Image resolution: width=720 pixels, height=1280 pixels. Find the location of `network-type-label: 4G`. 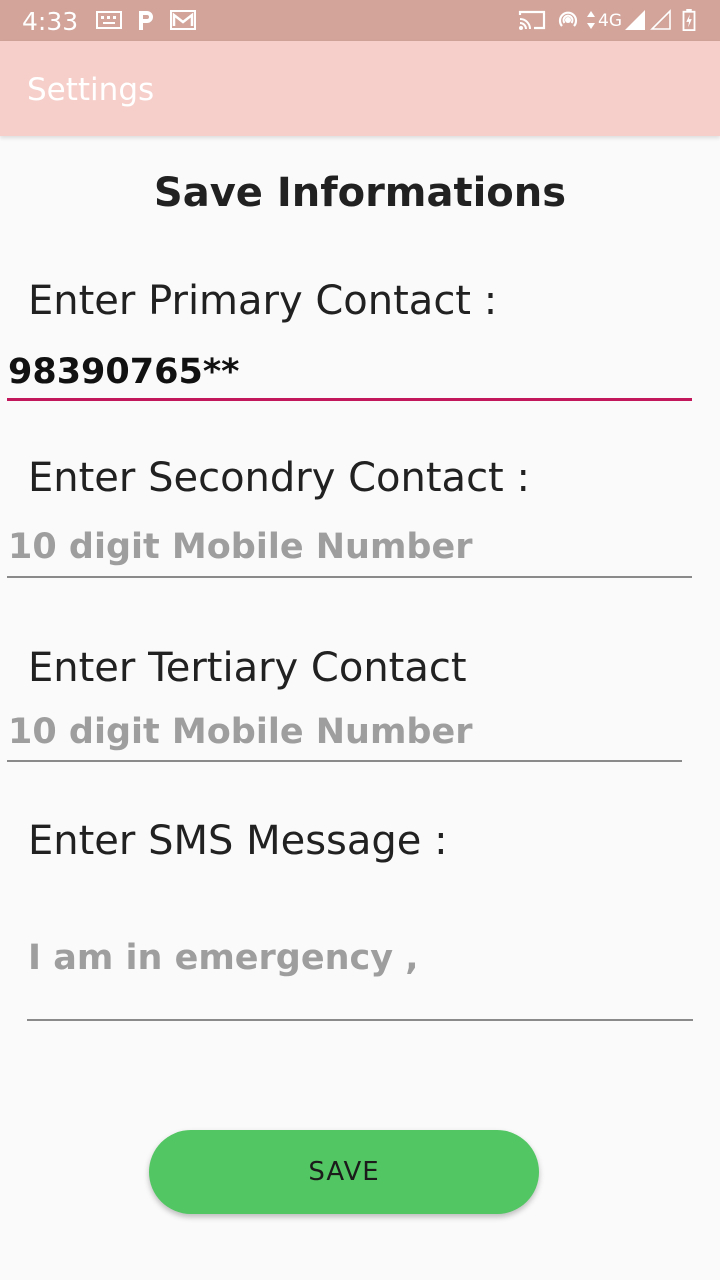

network-type-label: 4G is located at coordinates (610, 21).